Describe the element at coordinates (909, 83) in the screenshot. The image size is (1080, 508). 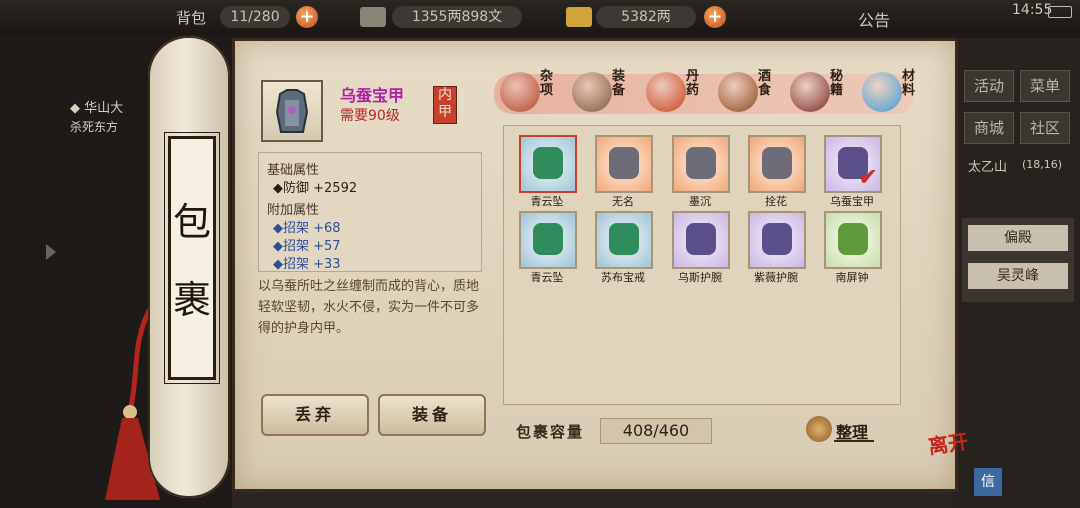
I see `category-label: 材料` at that location.